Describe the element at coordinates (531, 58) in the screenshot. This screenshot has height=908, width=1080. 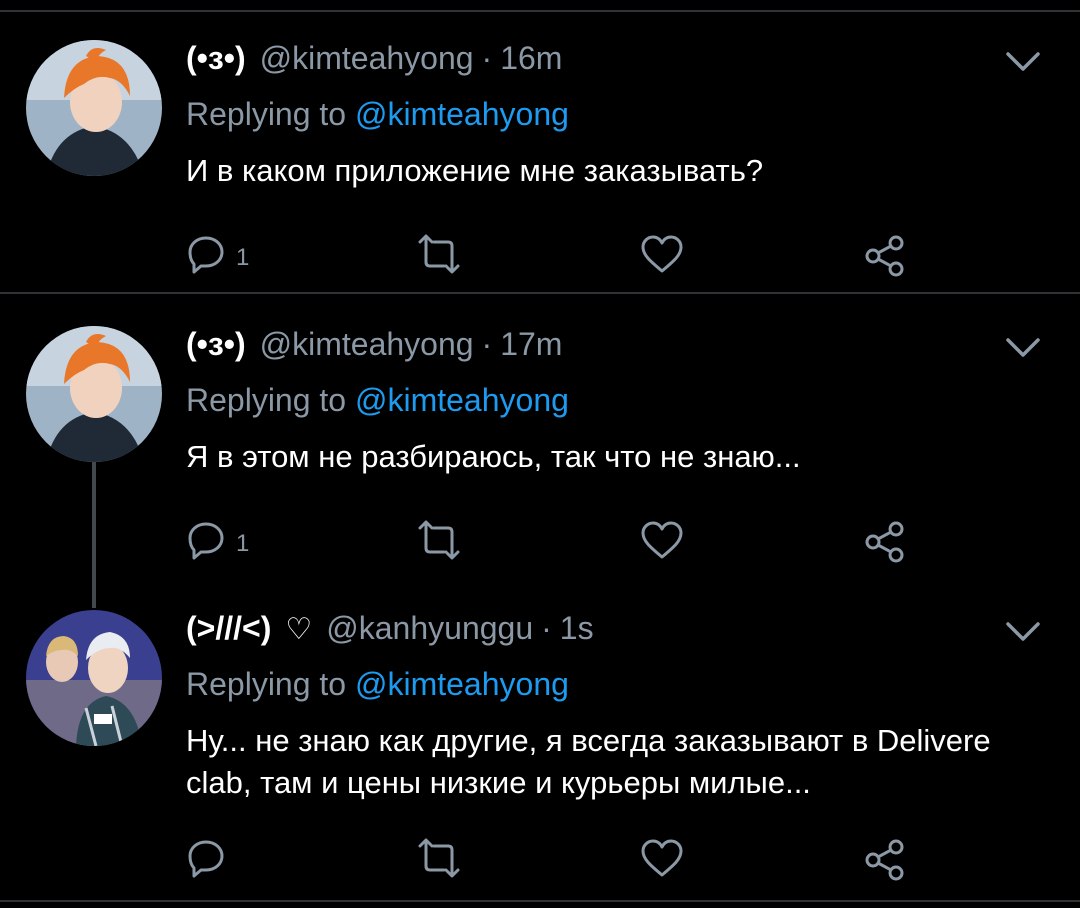
I see `timestamp: 16m` at that location.